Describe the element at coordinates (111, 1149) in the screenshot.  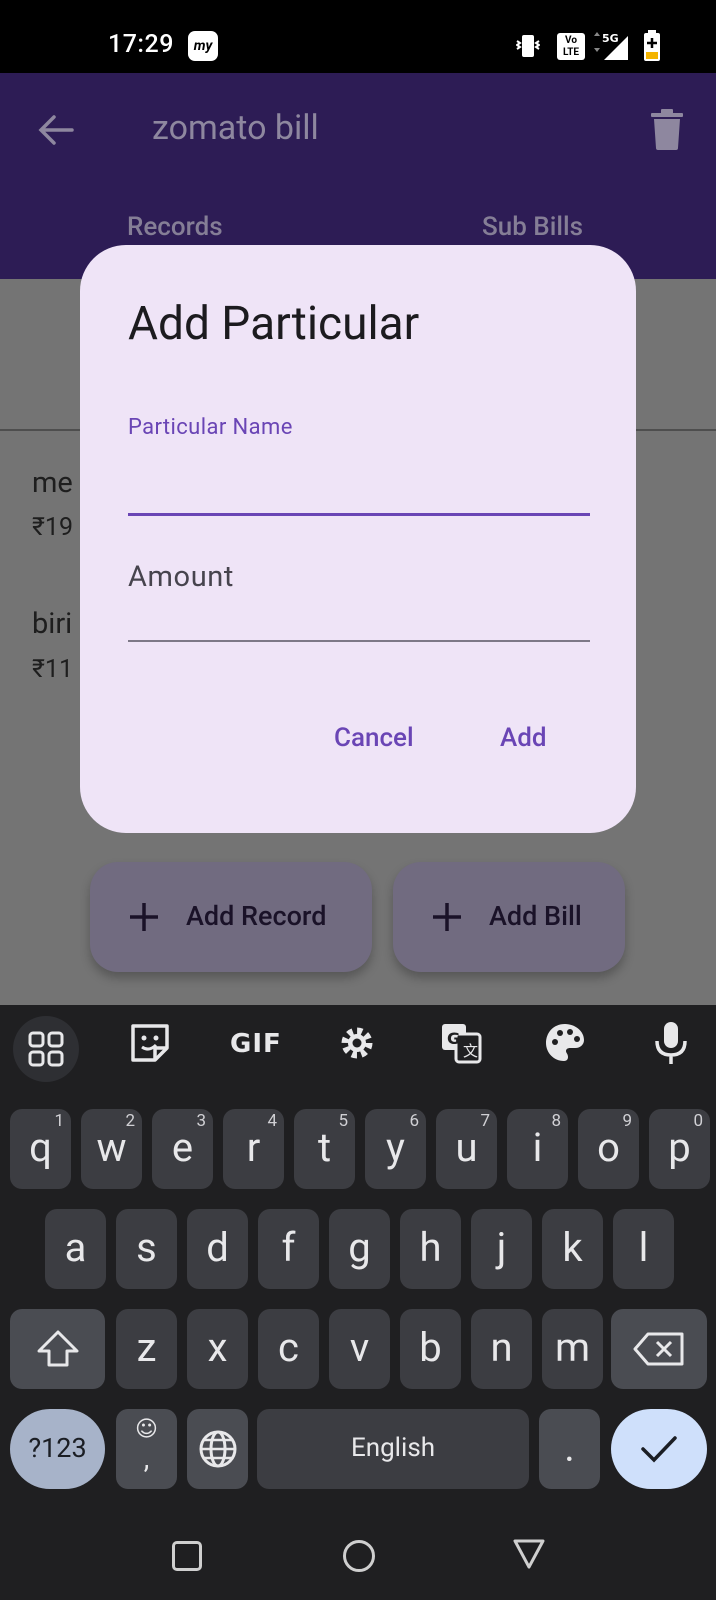
I see `key-w: w2` at that location.